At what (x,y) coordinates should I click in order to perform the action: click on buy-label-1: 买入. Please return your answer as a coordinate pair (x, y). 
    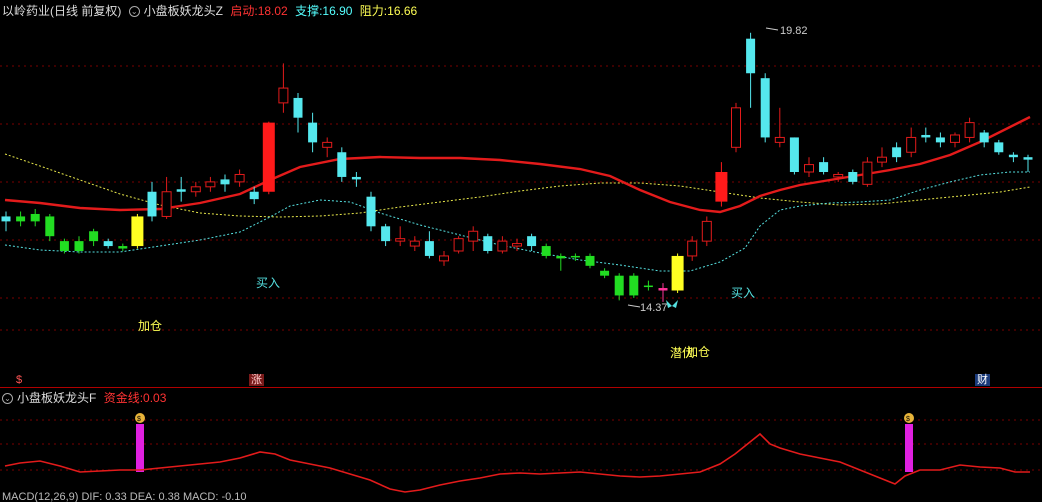
    Looking at the image, I should click on (268, 283).